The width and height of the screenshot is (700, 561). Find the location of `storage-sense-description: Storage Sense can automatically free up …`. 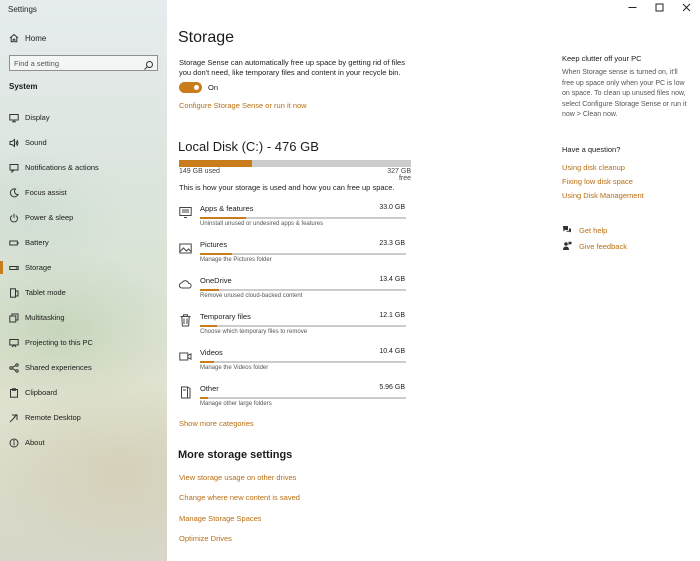

storage-sense-description: Storage Sense can automatically free up … is located at coordinates (292, 67).